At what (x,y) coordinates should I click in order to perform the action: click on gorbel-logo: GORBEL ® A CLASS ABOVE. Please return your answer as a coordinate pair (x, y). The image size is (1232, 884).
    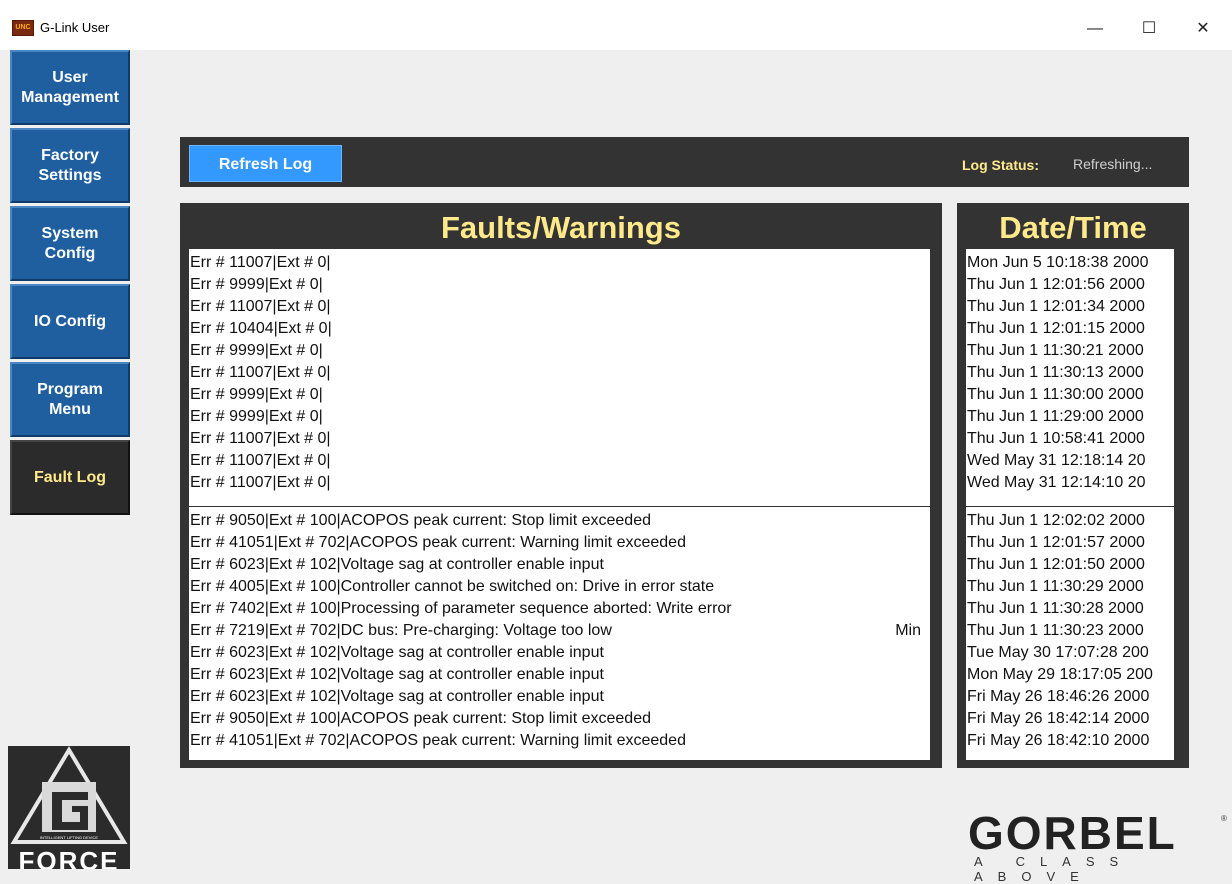
    Looking at the image, I should click on (1100, 845).